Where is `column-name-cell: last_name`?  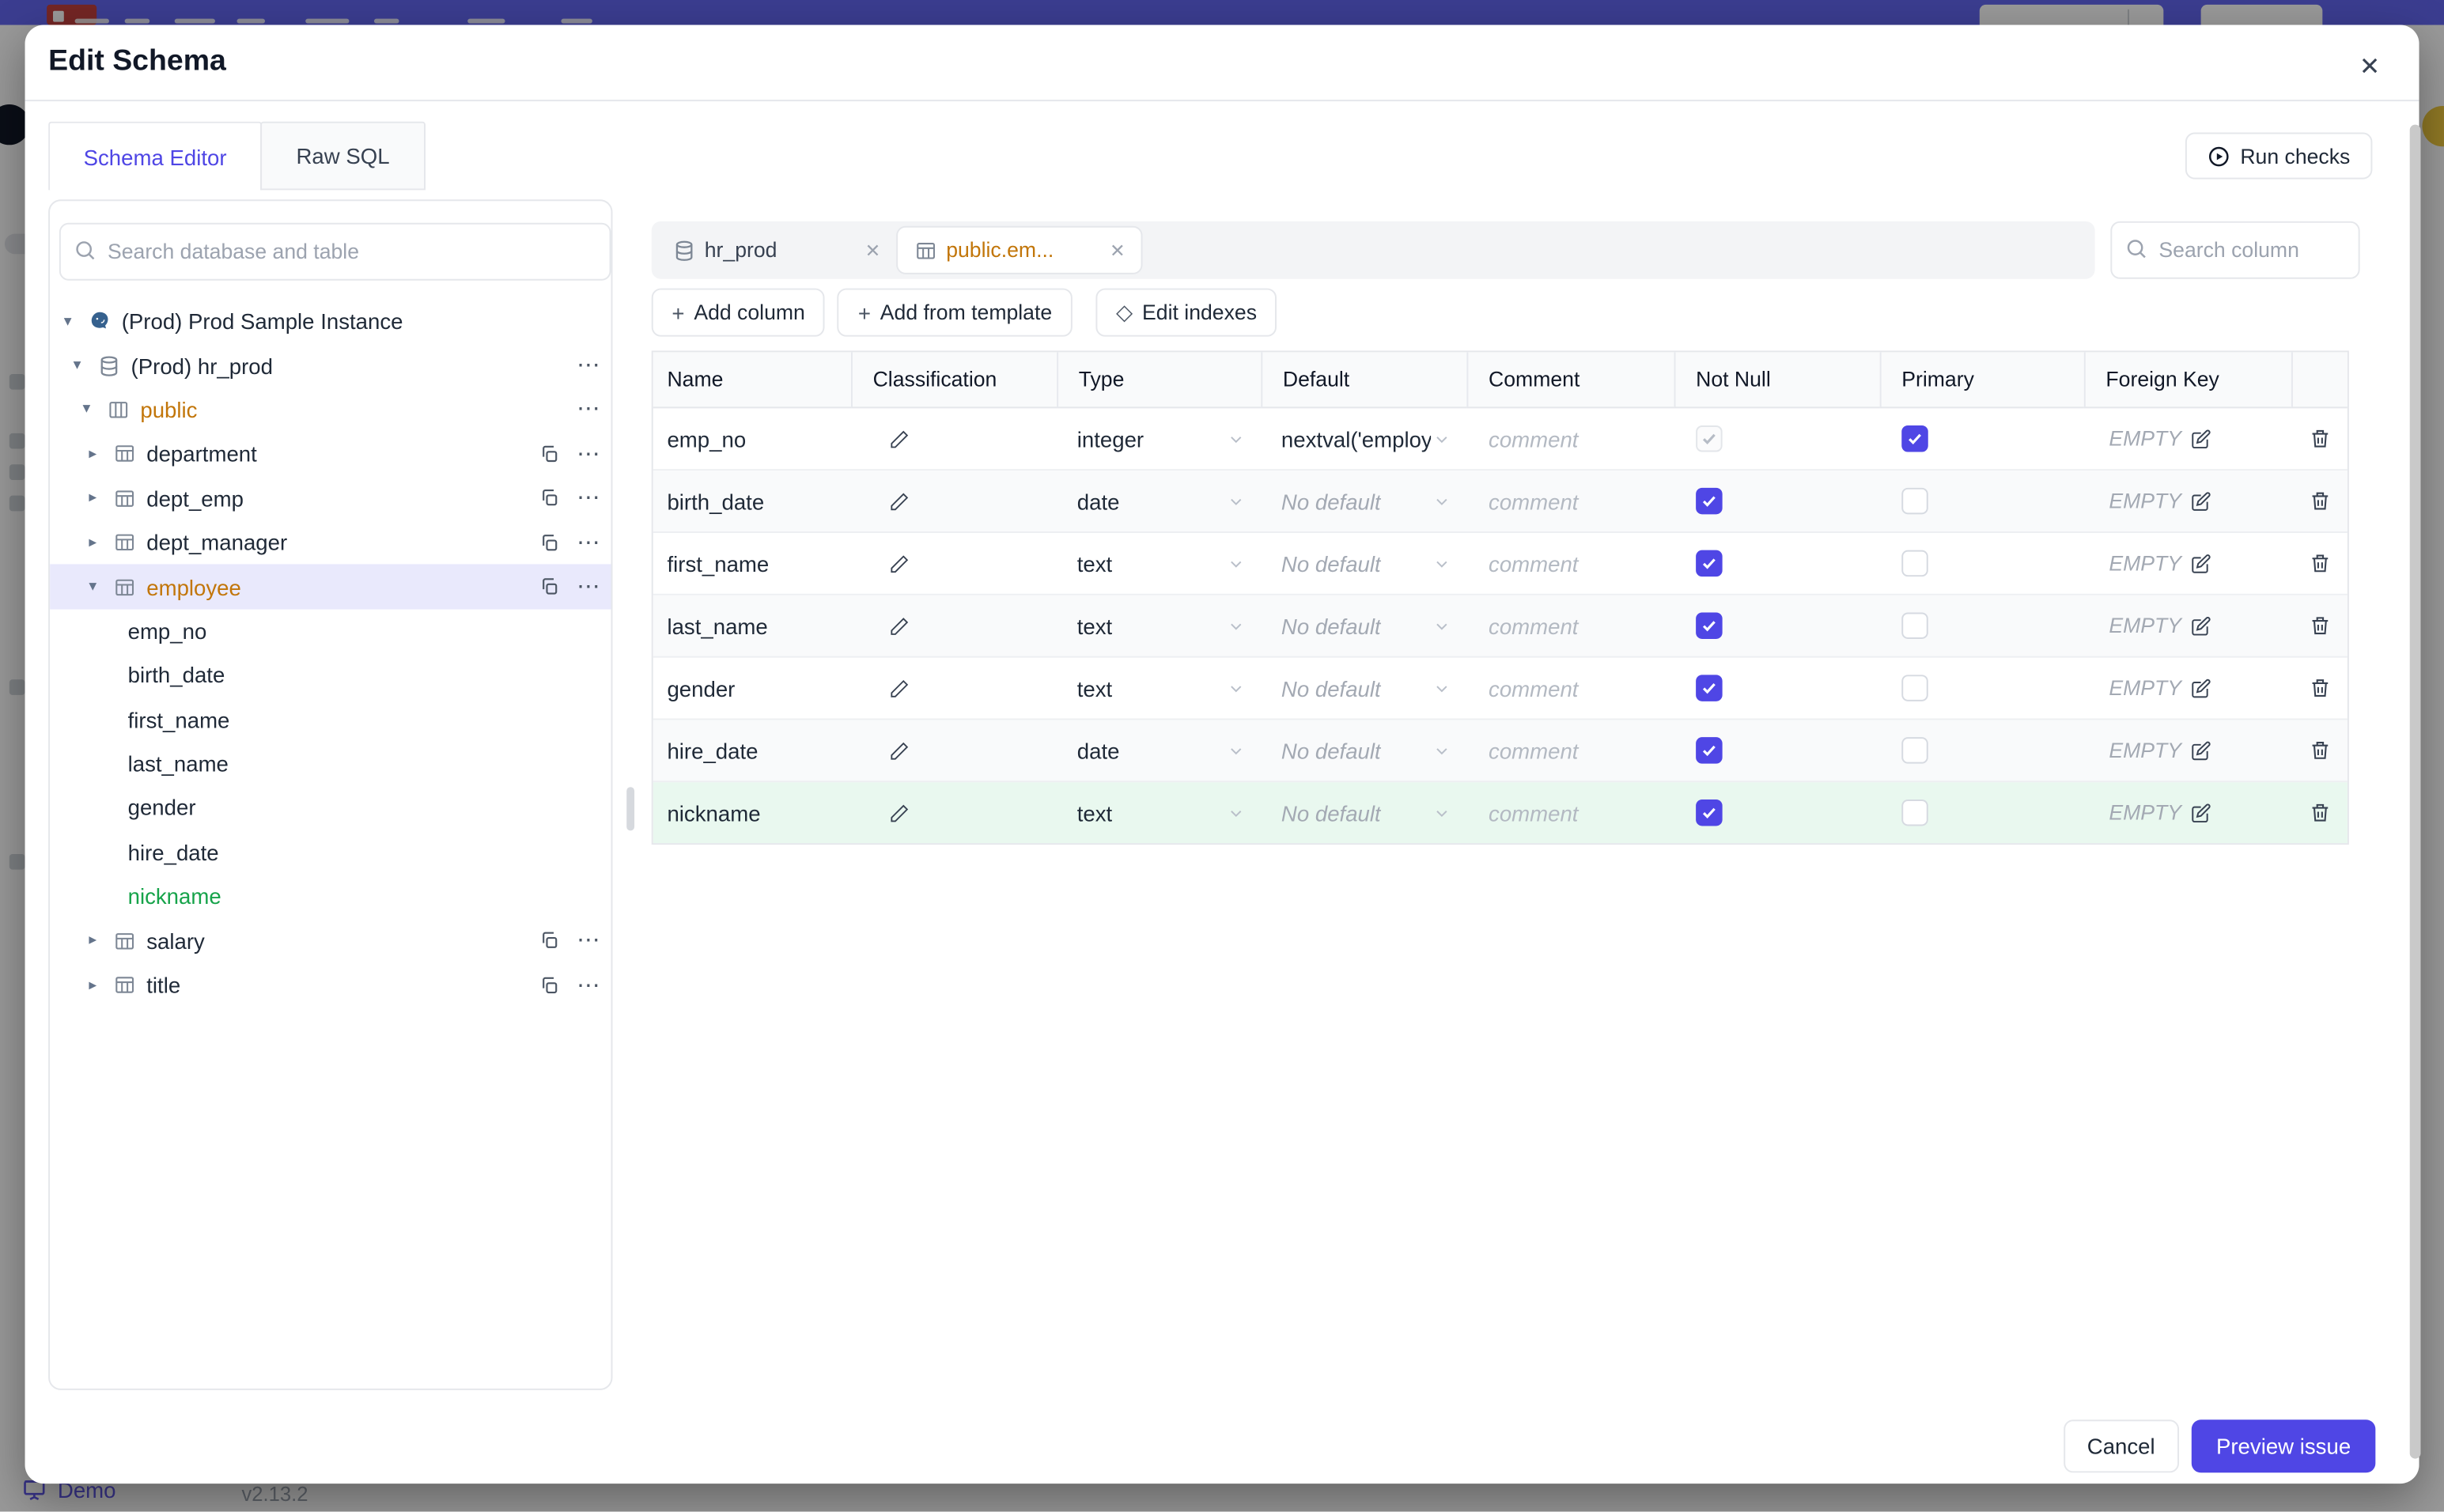 column-name-cell: last_name is located at coordinates (752, 625).